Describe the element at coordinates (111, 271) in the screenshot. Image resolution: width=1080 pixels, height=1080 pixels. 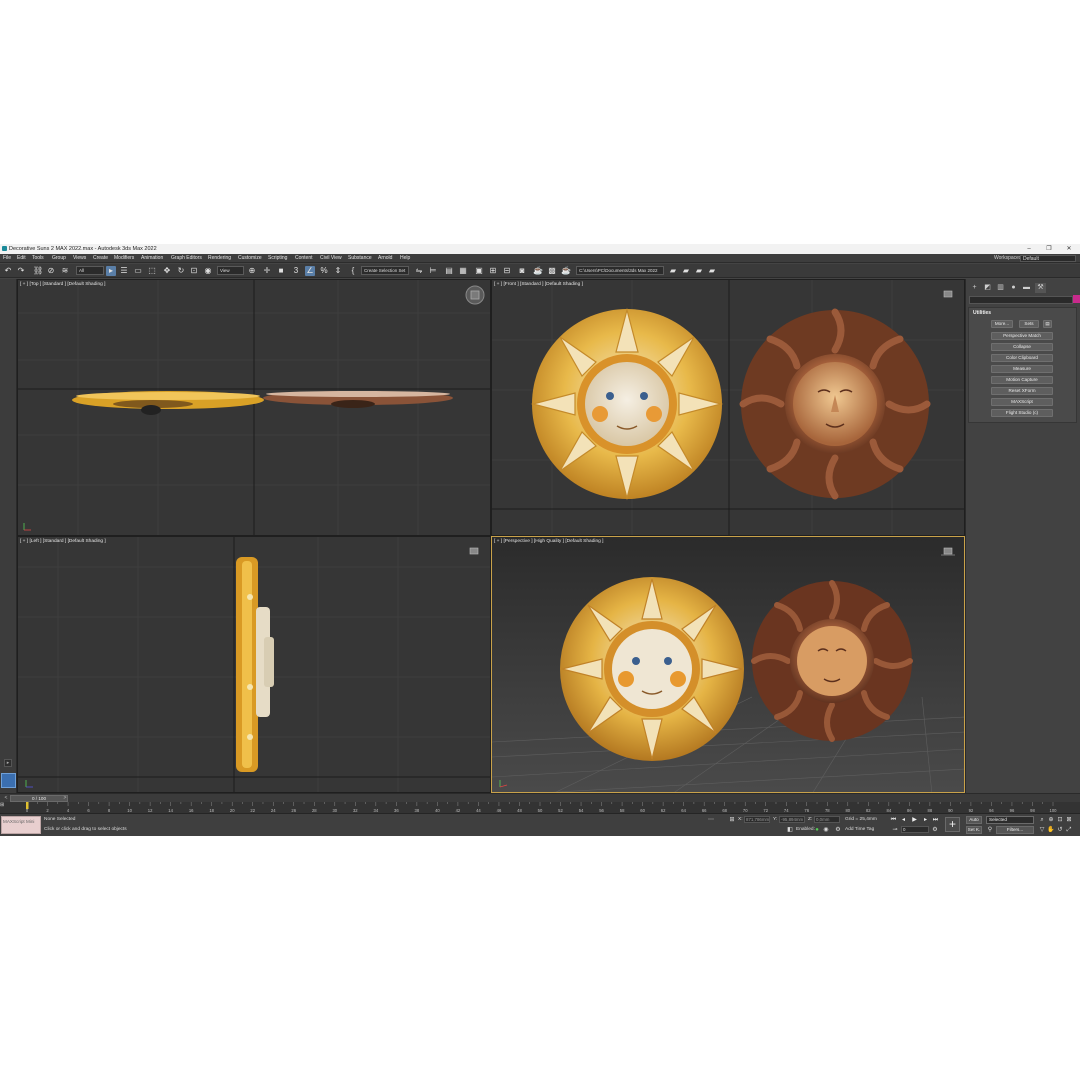
I see `select-object-icon: ▸` at that location.